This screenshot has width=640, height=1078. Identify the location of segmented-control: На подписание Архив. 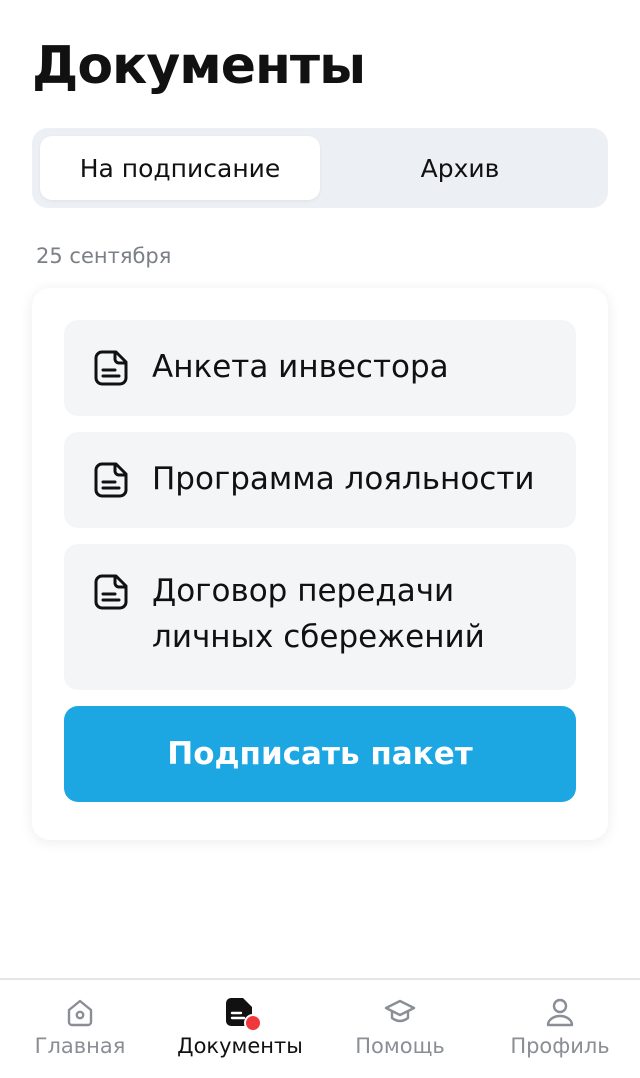
(320, 168).